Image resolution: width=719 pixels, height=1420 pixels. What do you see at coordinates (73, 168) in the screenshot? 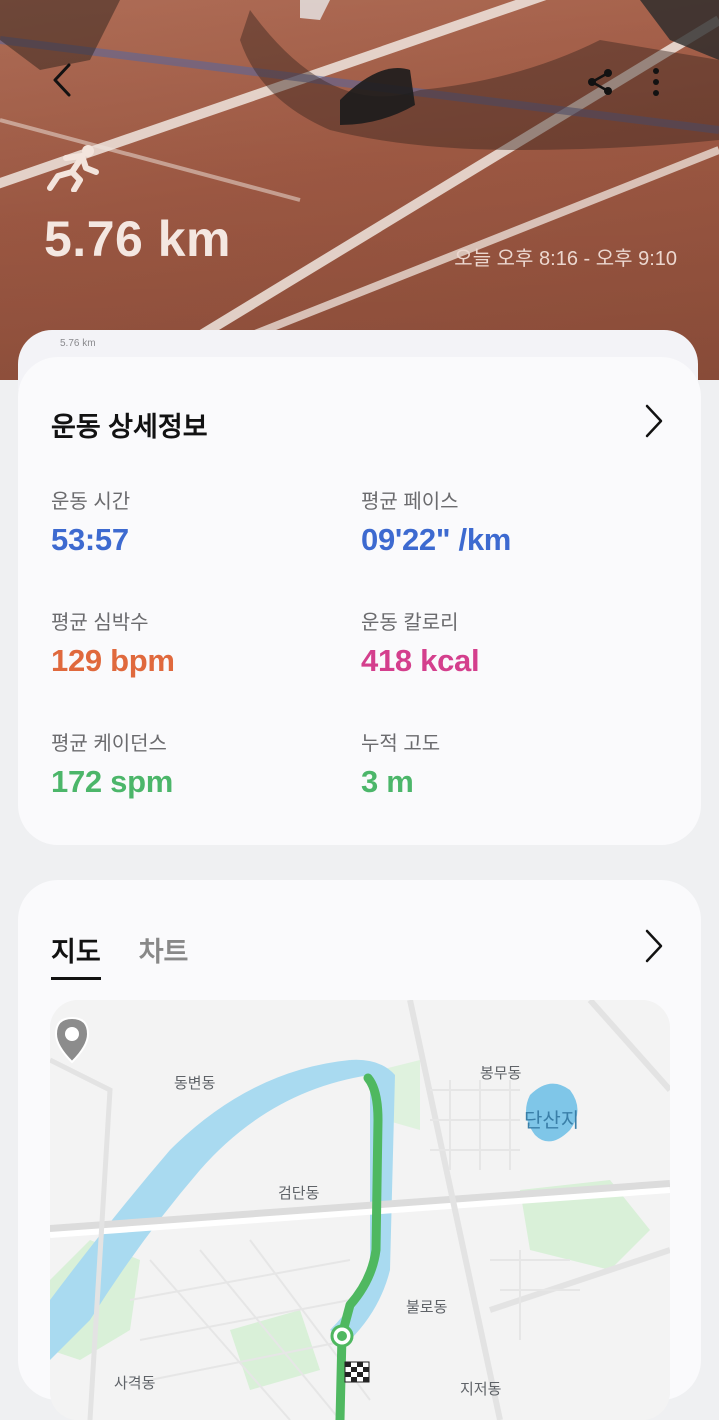
I see `running-icon` at bounding box center [73, 168].